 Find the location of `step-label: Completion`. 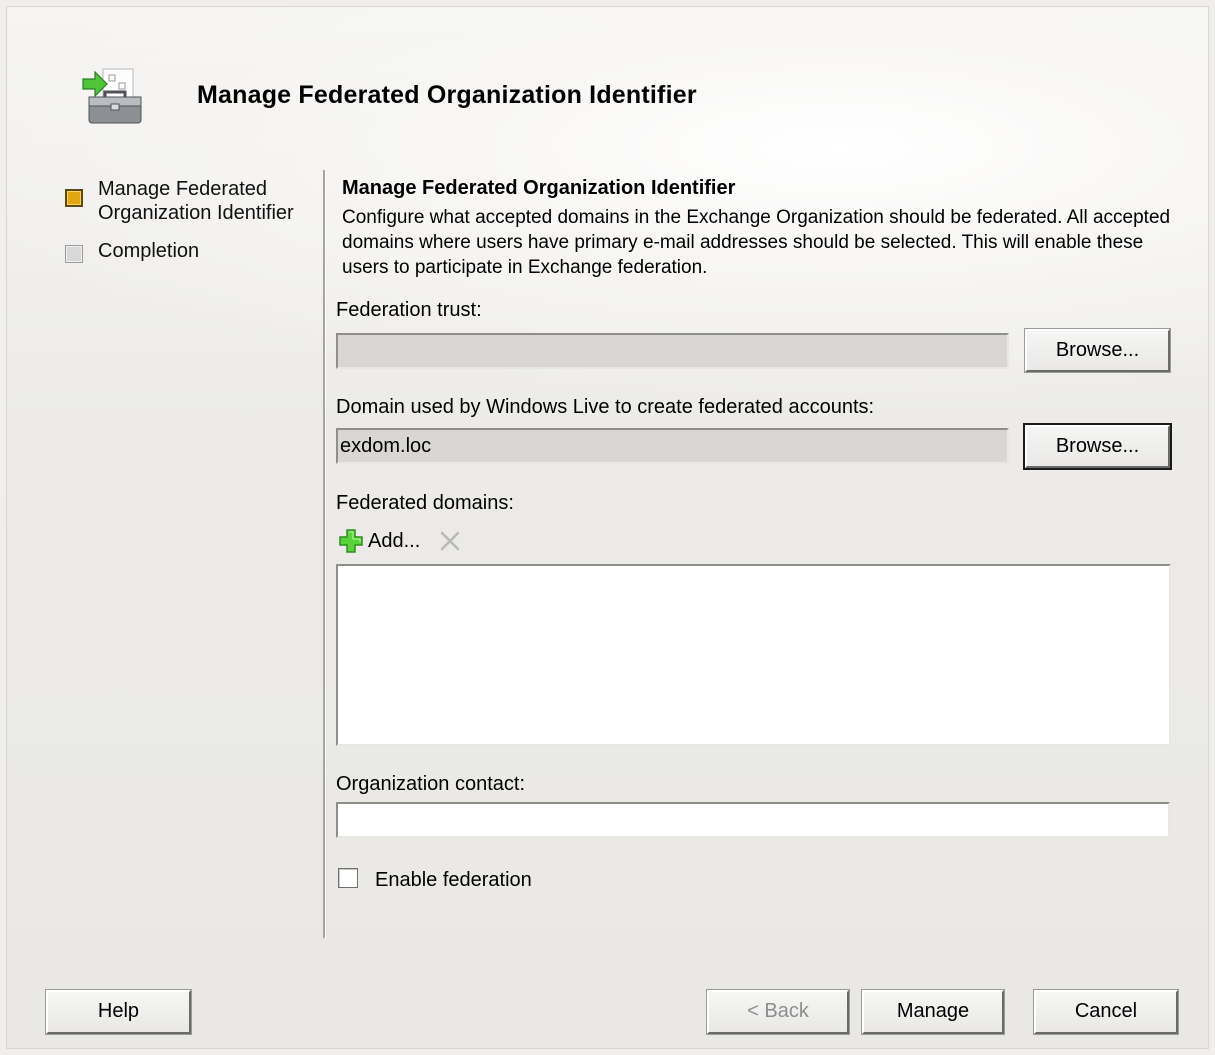

step-label: Completion is located at coordinates (149, 251).